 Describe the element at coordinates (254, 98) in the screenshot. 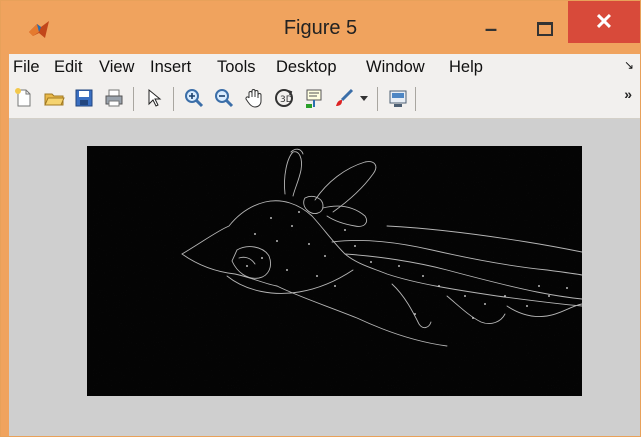

I see `pan-hand-icon` at that location.